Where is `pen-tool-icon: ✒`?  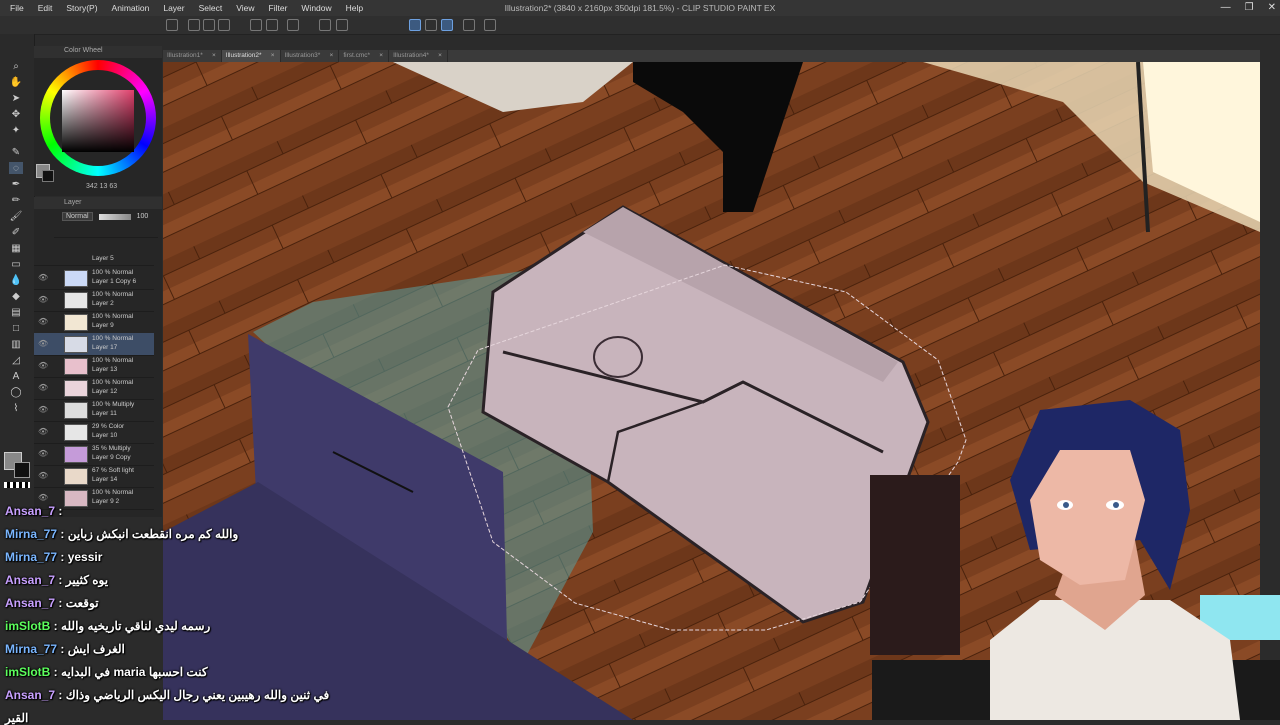
pen-tool-icon: ✒ is located at coordinates (16, 184).